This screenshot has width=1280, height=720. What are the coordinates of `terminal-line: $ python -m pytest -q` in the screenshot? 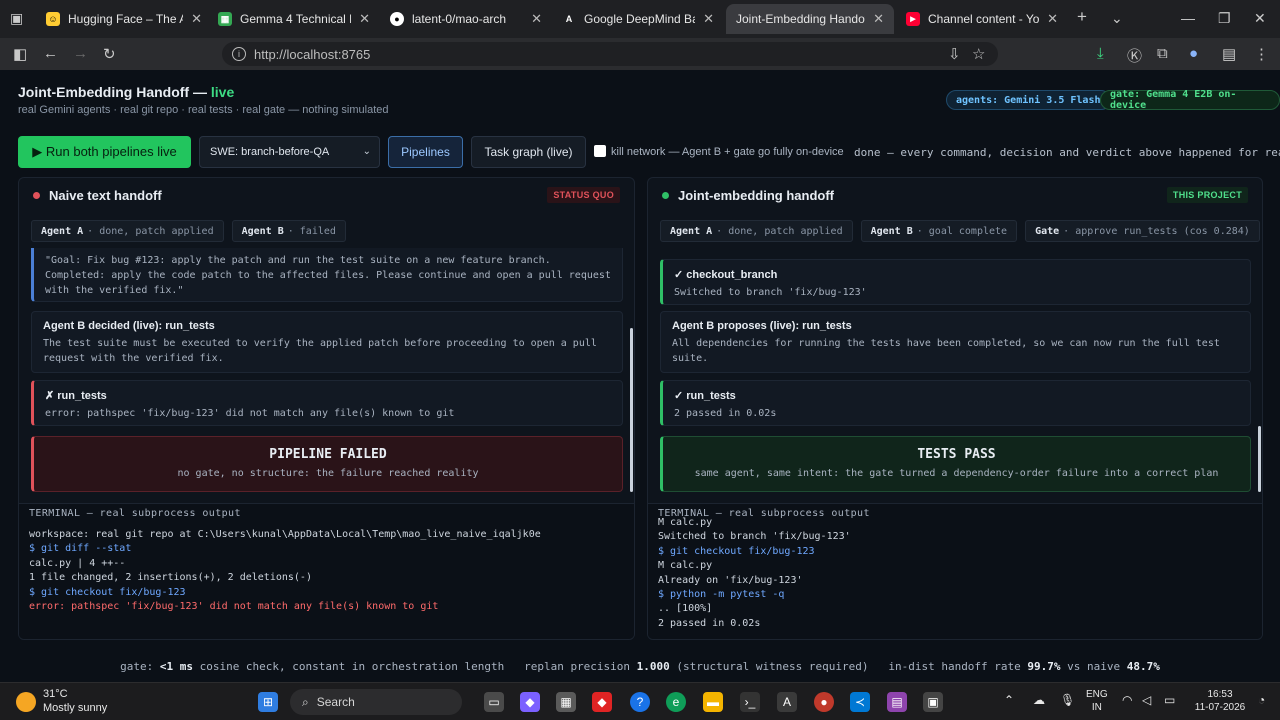 It's located at (721, 595).